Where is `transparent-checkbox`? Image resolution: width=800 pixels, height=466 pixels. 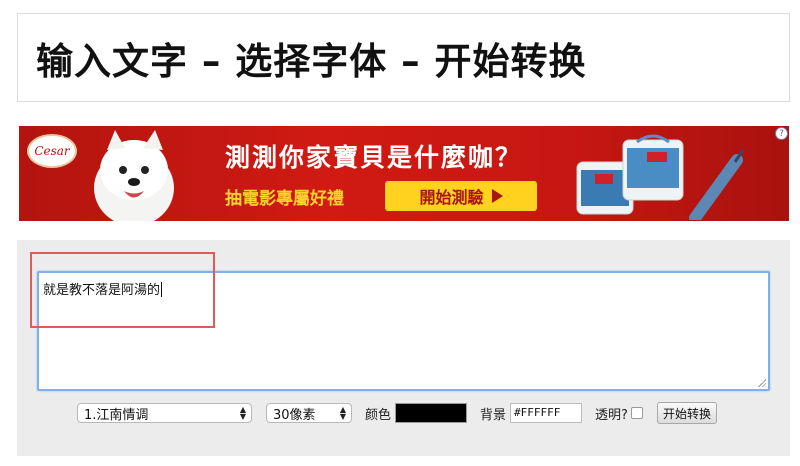 transparent-checkbox is located at coordinates (636, 413).